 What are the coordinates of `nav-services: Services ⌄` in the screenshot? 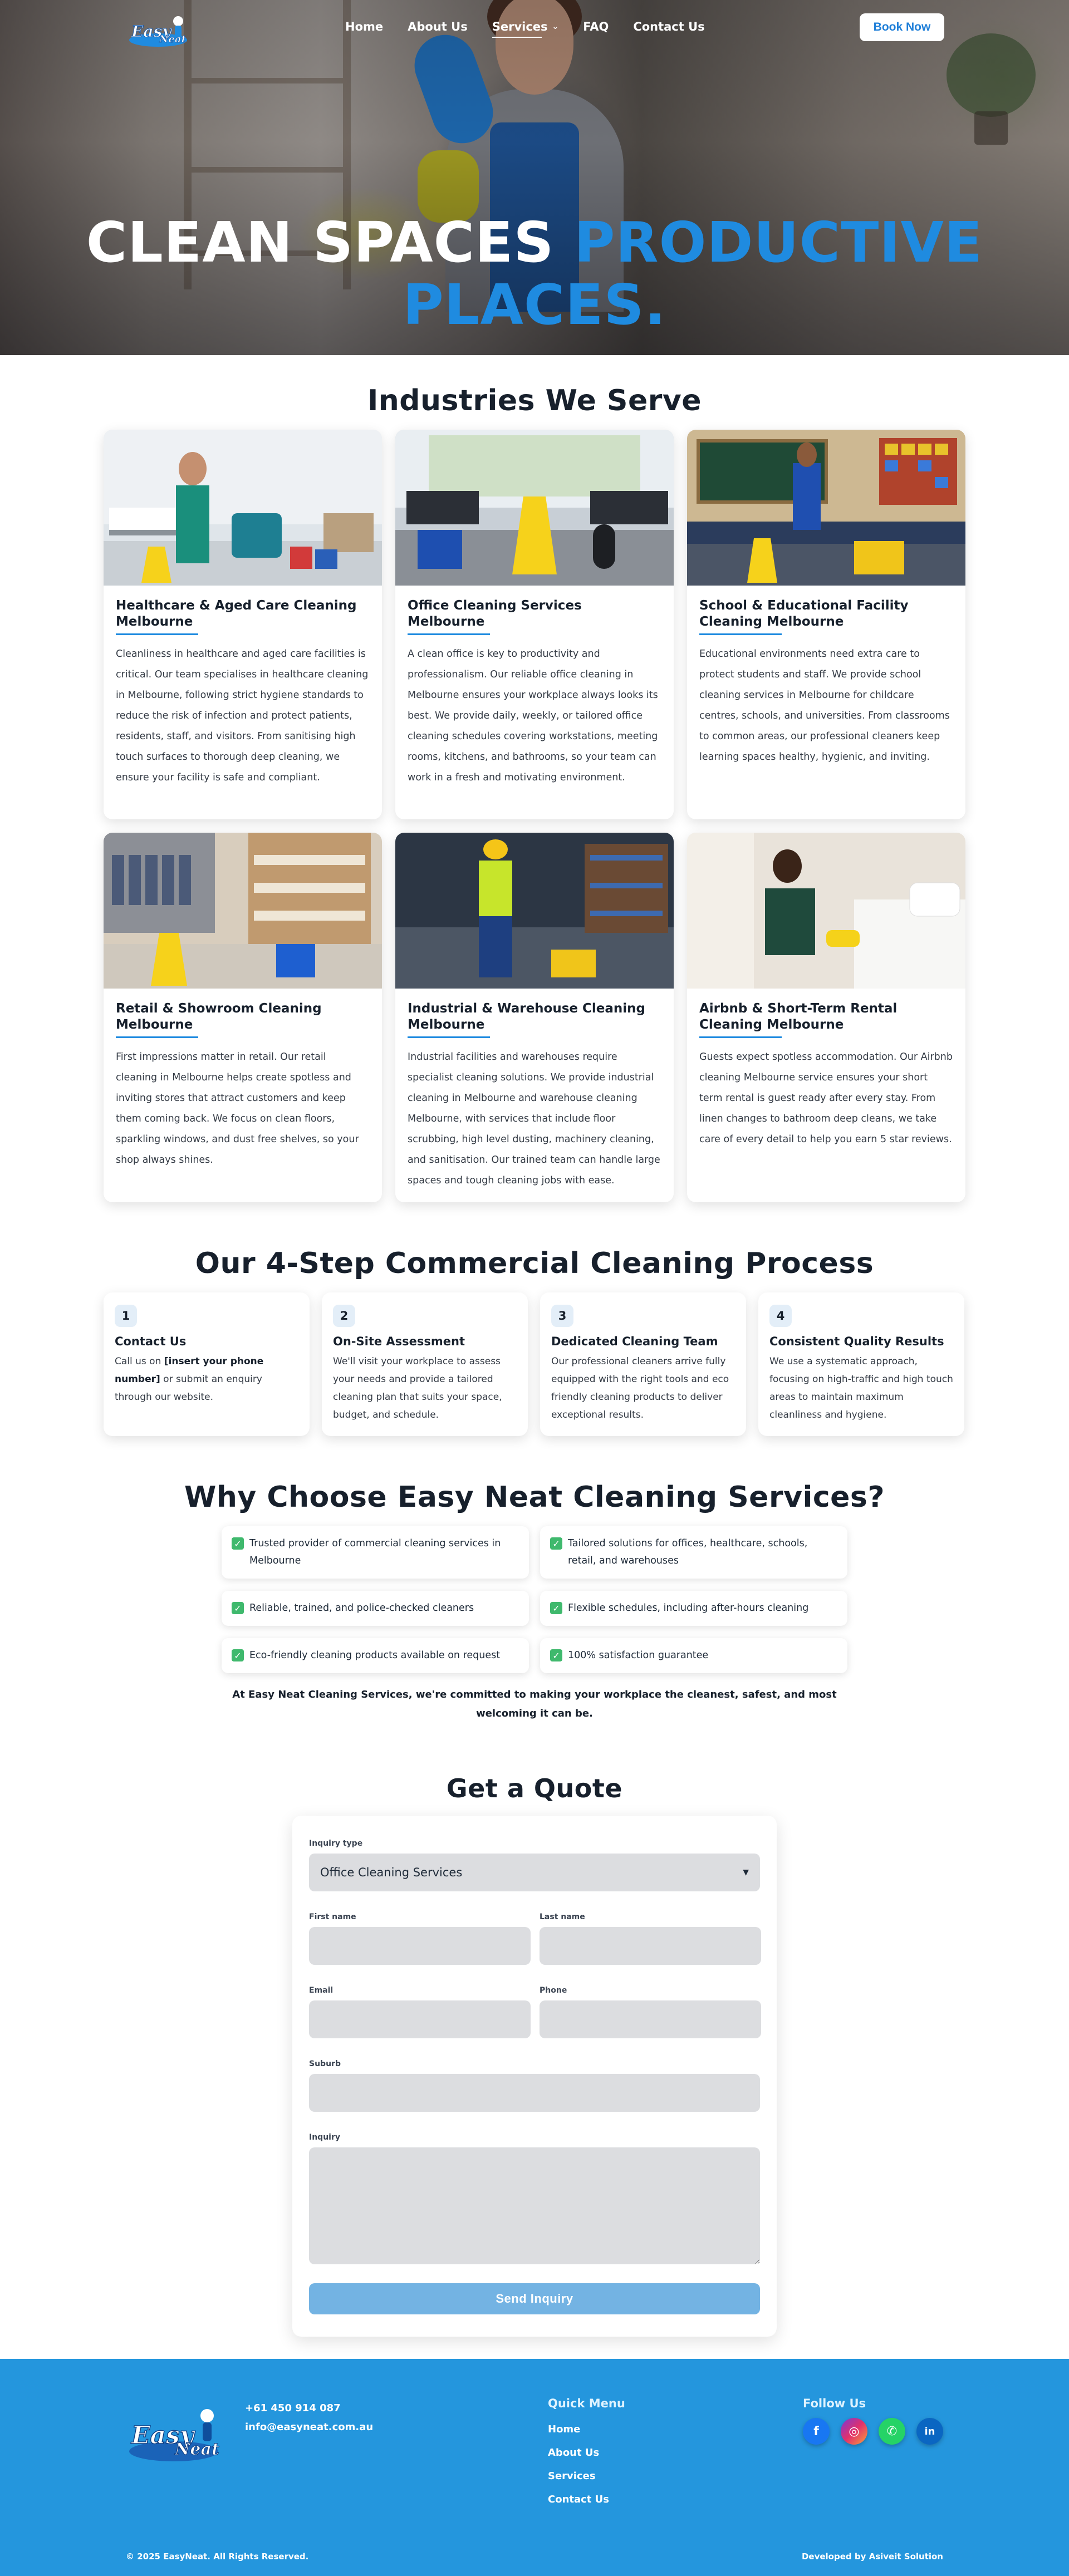 It's located at (525, 29).